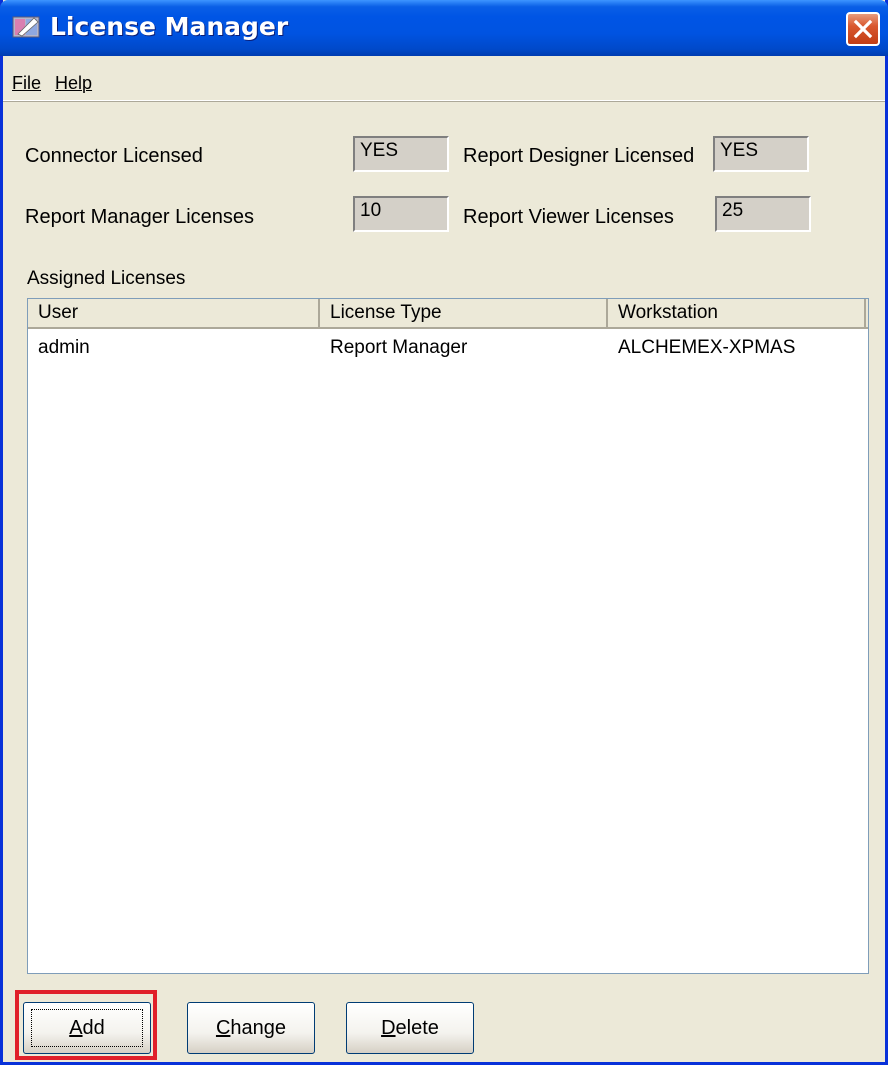  I want to click on cell-license-type: Report Manager, so click(399, 347).